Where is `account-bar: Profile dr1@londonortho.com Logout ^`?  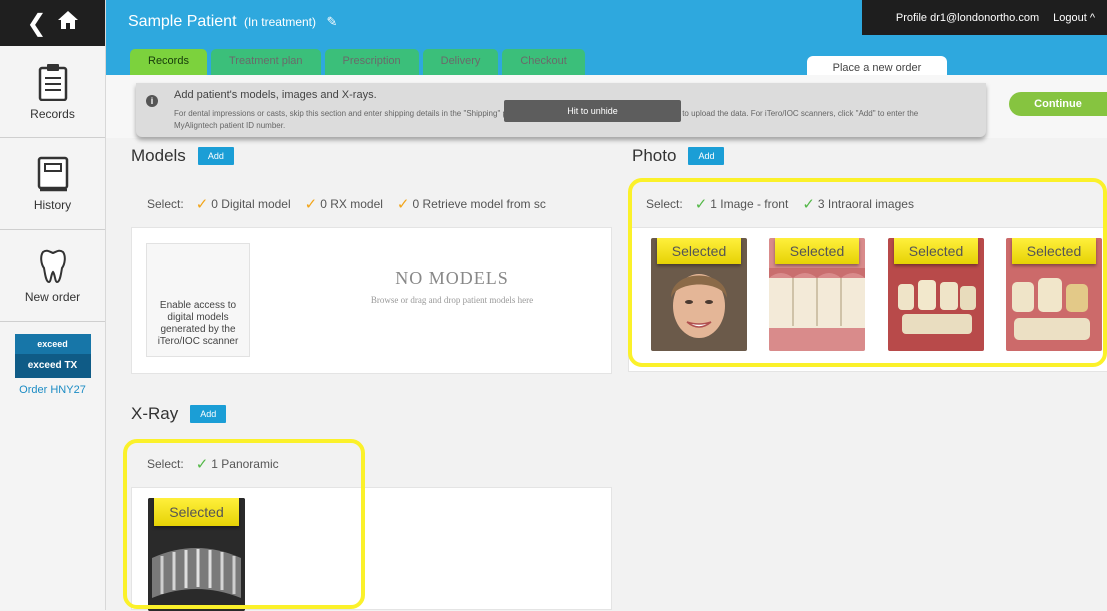 account-bar: Profile dr1@londonortho.com Logout ^ is located at coordinates (984, 17).